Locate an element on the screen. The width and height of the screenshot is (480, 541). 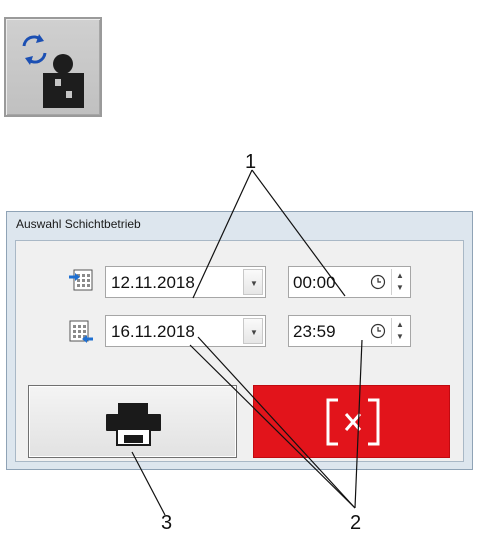
printer-icon is located at coordinates (133, 424).